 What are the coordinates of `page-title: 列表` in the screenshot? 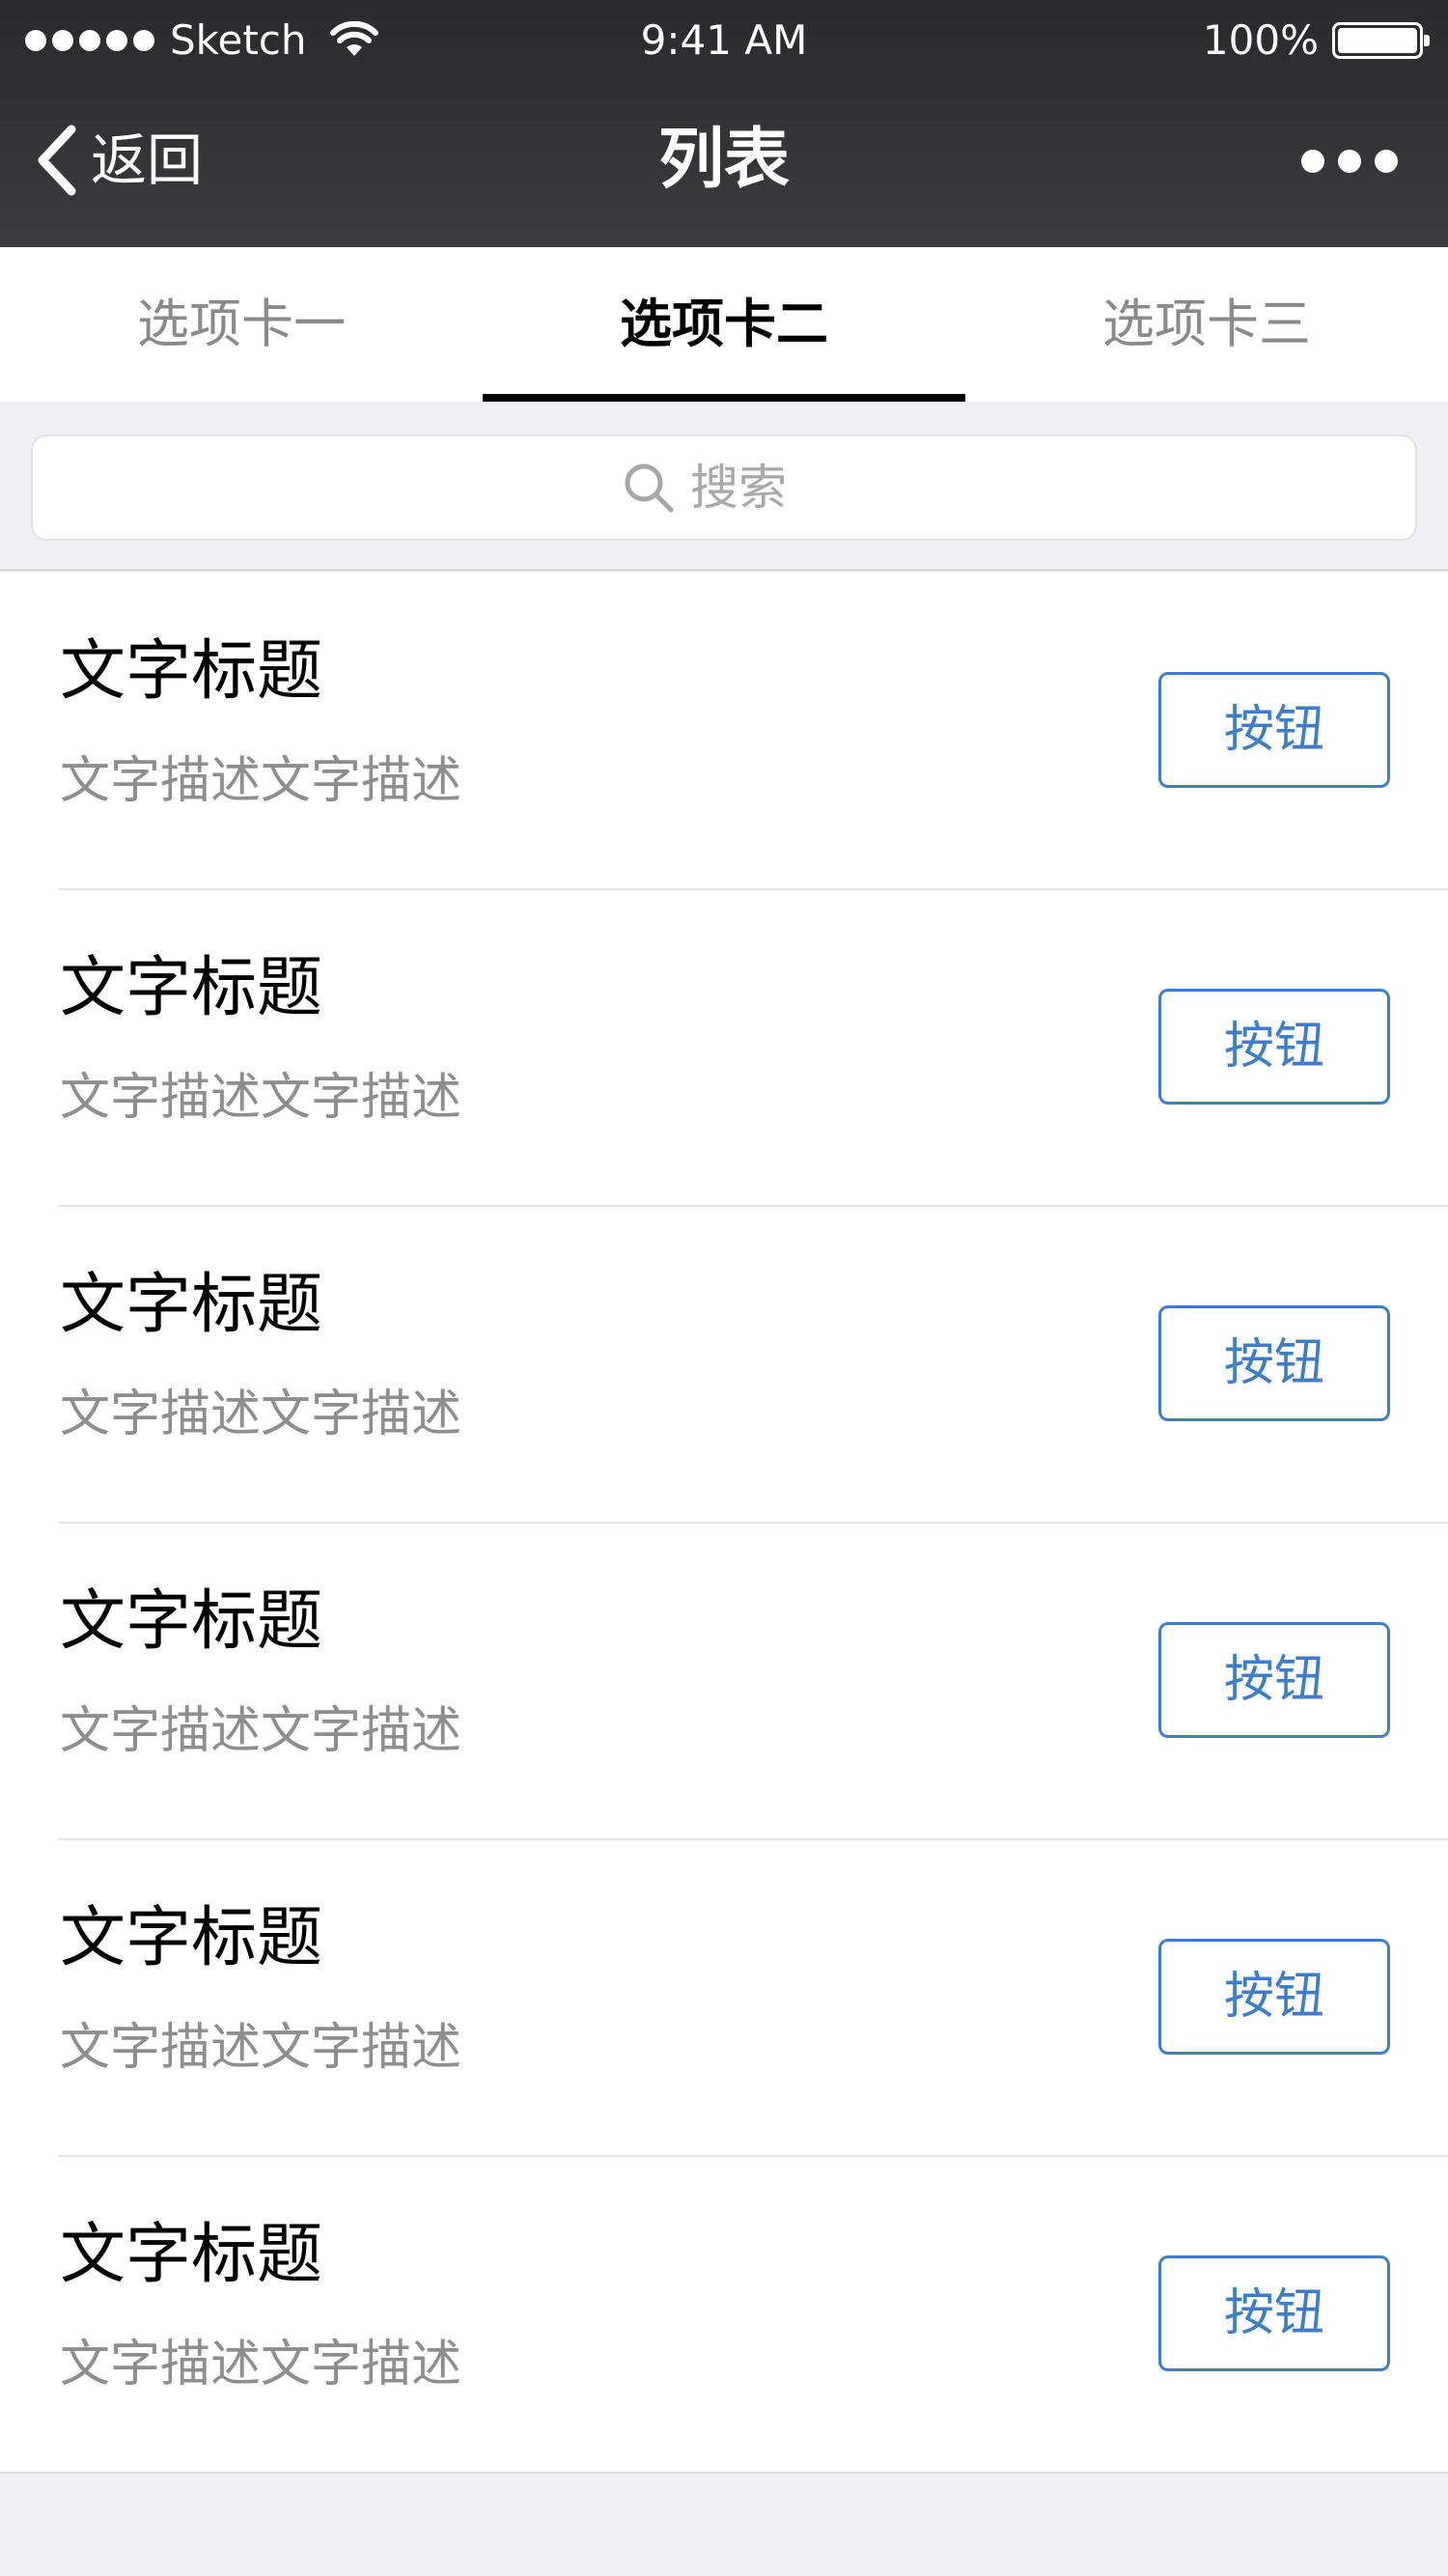 It's located at (724, 160).